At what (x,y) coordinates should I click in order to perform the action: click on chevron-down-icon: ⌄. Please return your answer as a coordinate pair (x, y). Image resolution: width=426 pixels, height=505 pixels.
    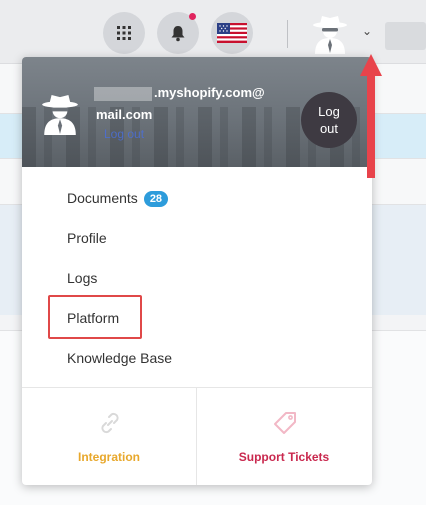
    Looking at the image, I should click on (367, 31).